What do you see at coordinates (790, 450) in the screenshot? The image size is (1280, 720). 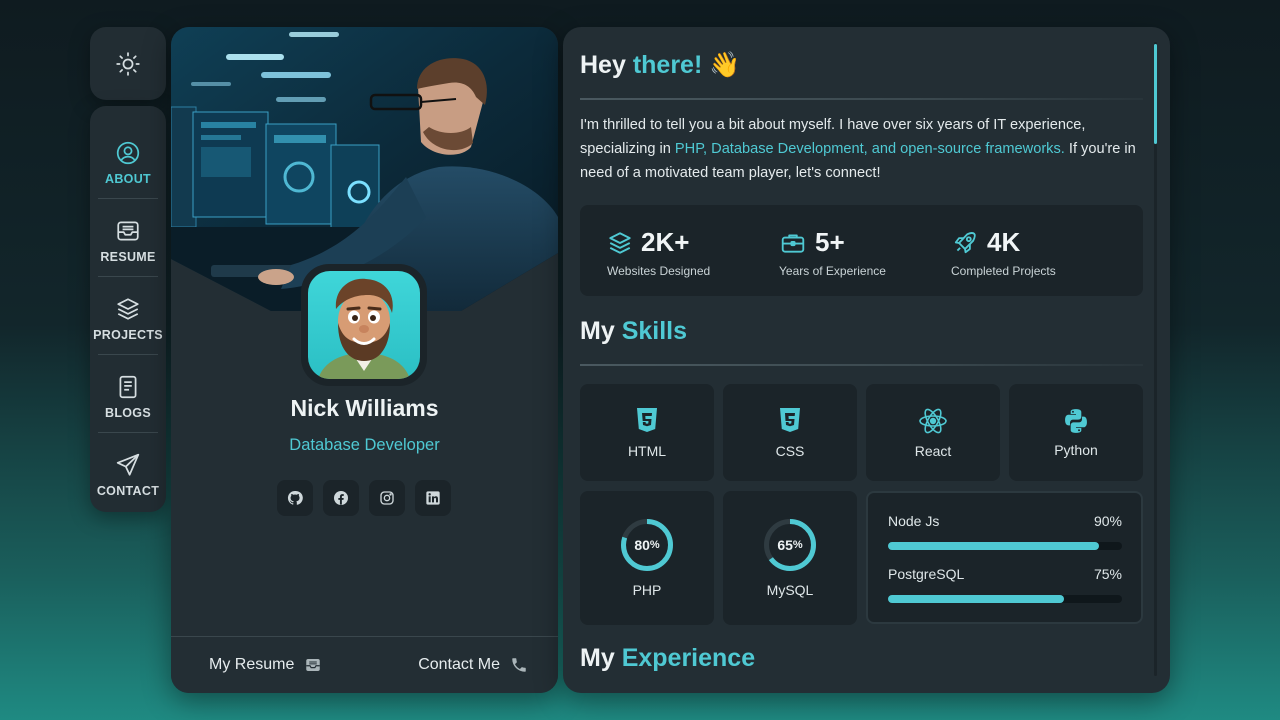 I see `skill-name: CSS` at bounding box center [790, 450].